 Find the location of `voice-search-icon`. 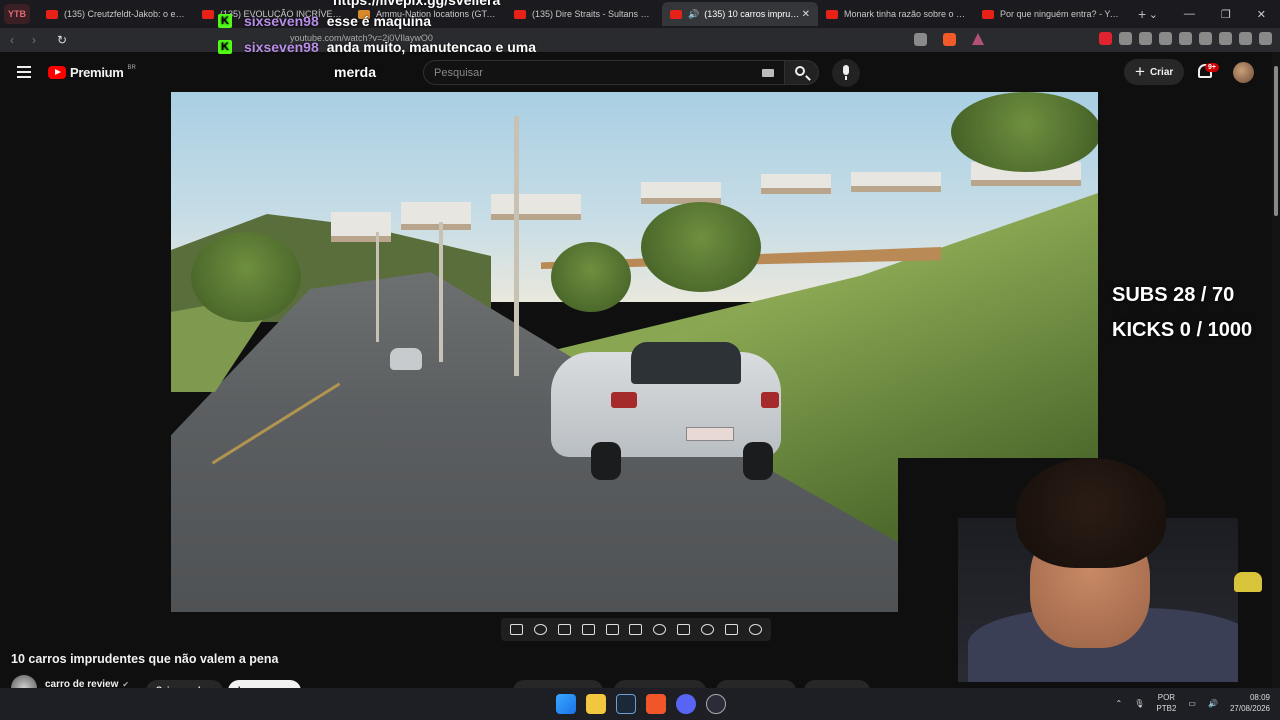

voice-search-icon is located at coordinates (846, 73).